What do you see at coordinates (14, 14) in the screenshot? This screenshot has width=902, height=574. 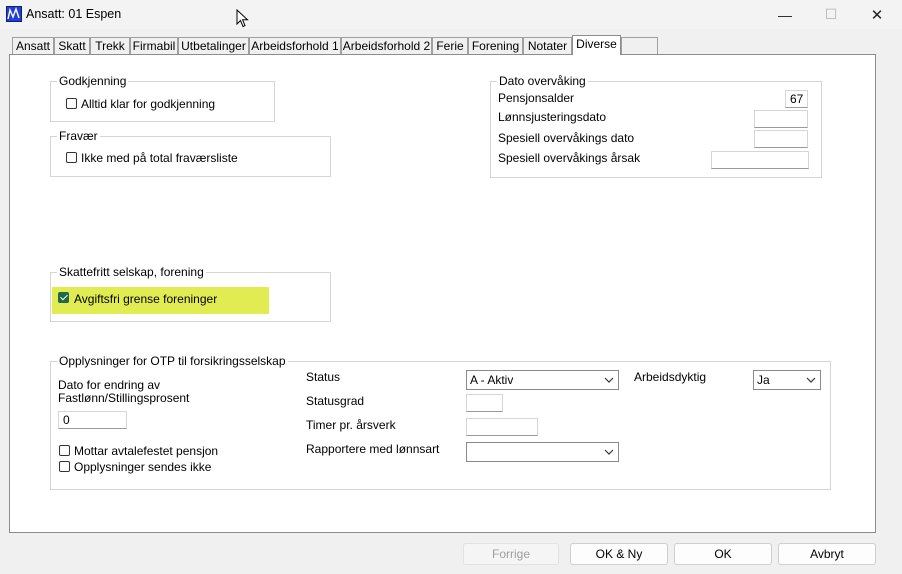 I see `app-icon` at bounding box center [14, 14].